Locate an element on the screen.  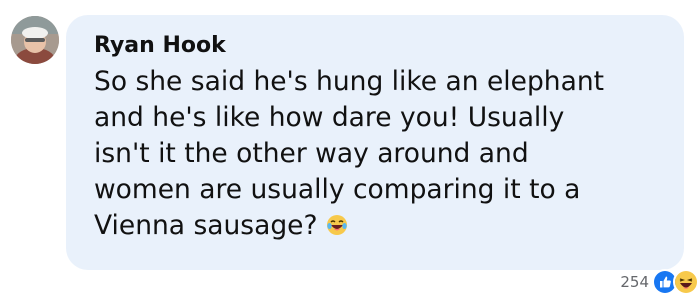
comment-text-line: Vienna sausage? is located at coordinates (206, 225).